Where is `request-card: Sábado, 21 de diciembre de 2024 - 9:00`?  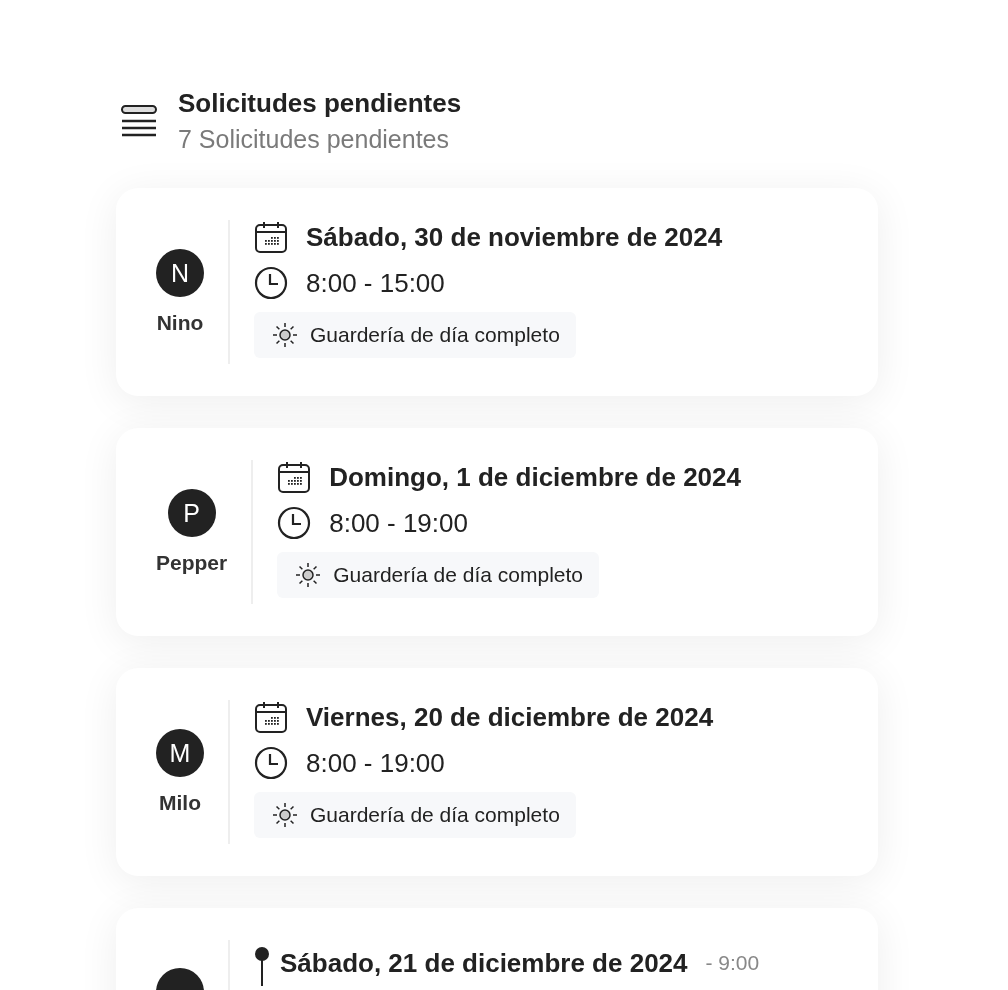 request-card: Sábado, 21 de diciembre de 2024 - 9:00 is located at coordinates (497, 949).